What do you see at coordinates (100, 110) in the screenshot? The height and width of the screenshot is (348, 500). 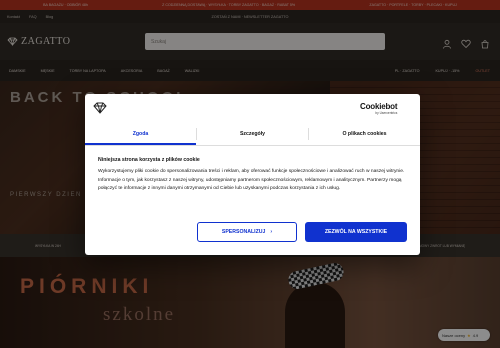 I see `zagatto-logo-icon` at bounding box center [100, 110].